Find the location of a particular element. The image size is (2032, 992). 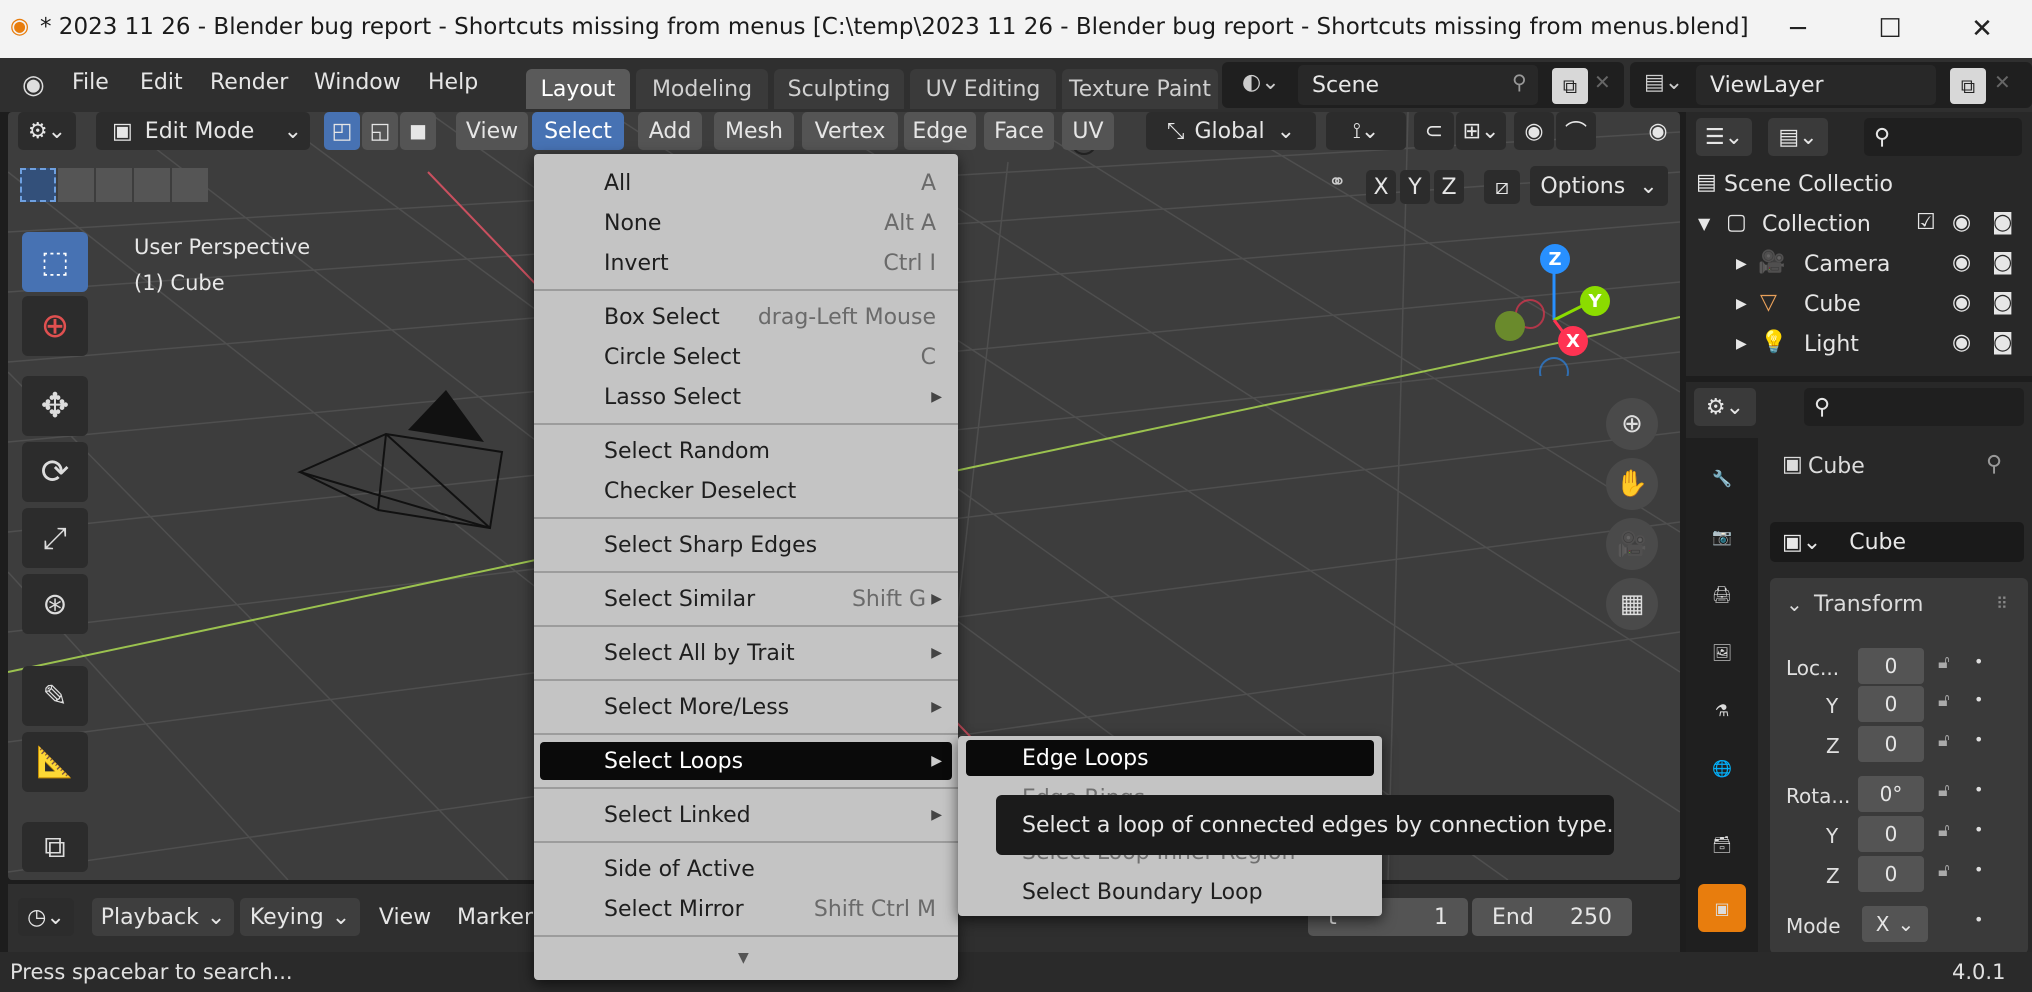

submenu-item-select-boundary-loop: Select Boundary Loop is located at coordinates (1170, 892).